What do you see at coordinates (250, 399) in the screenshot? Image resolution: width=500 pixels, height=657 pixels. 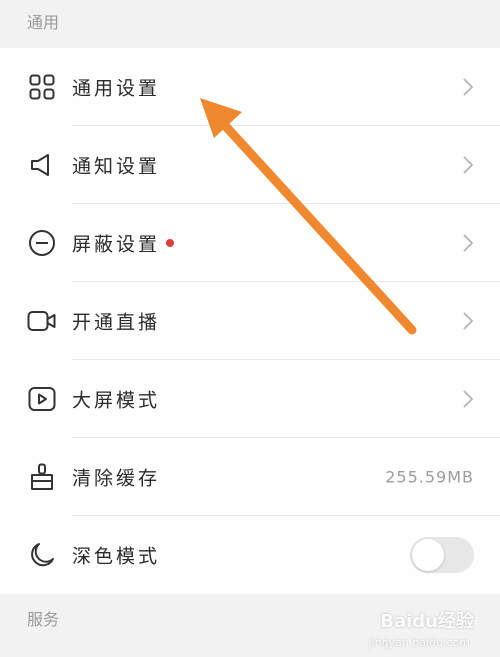 I see `big-screen-mode-row: 大屏模式` at bounding box center [250, 399].